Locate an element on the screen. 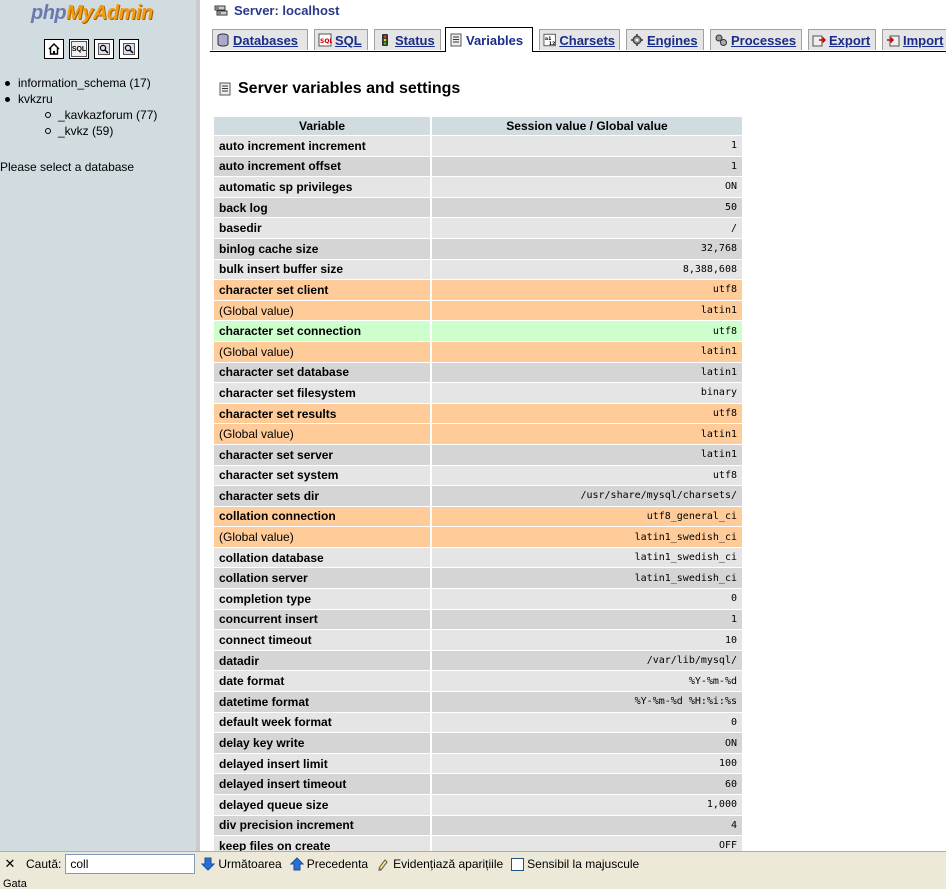 The width and height of the screenshot is (946, 889). variable-name: character set system is located at coordinates (322, 475).